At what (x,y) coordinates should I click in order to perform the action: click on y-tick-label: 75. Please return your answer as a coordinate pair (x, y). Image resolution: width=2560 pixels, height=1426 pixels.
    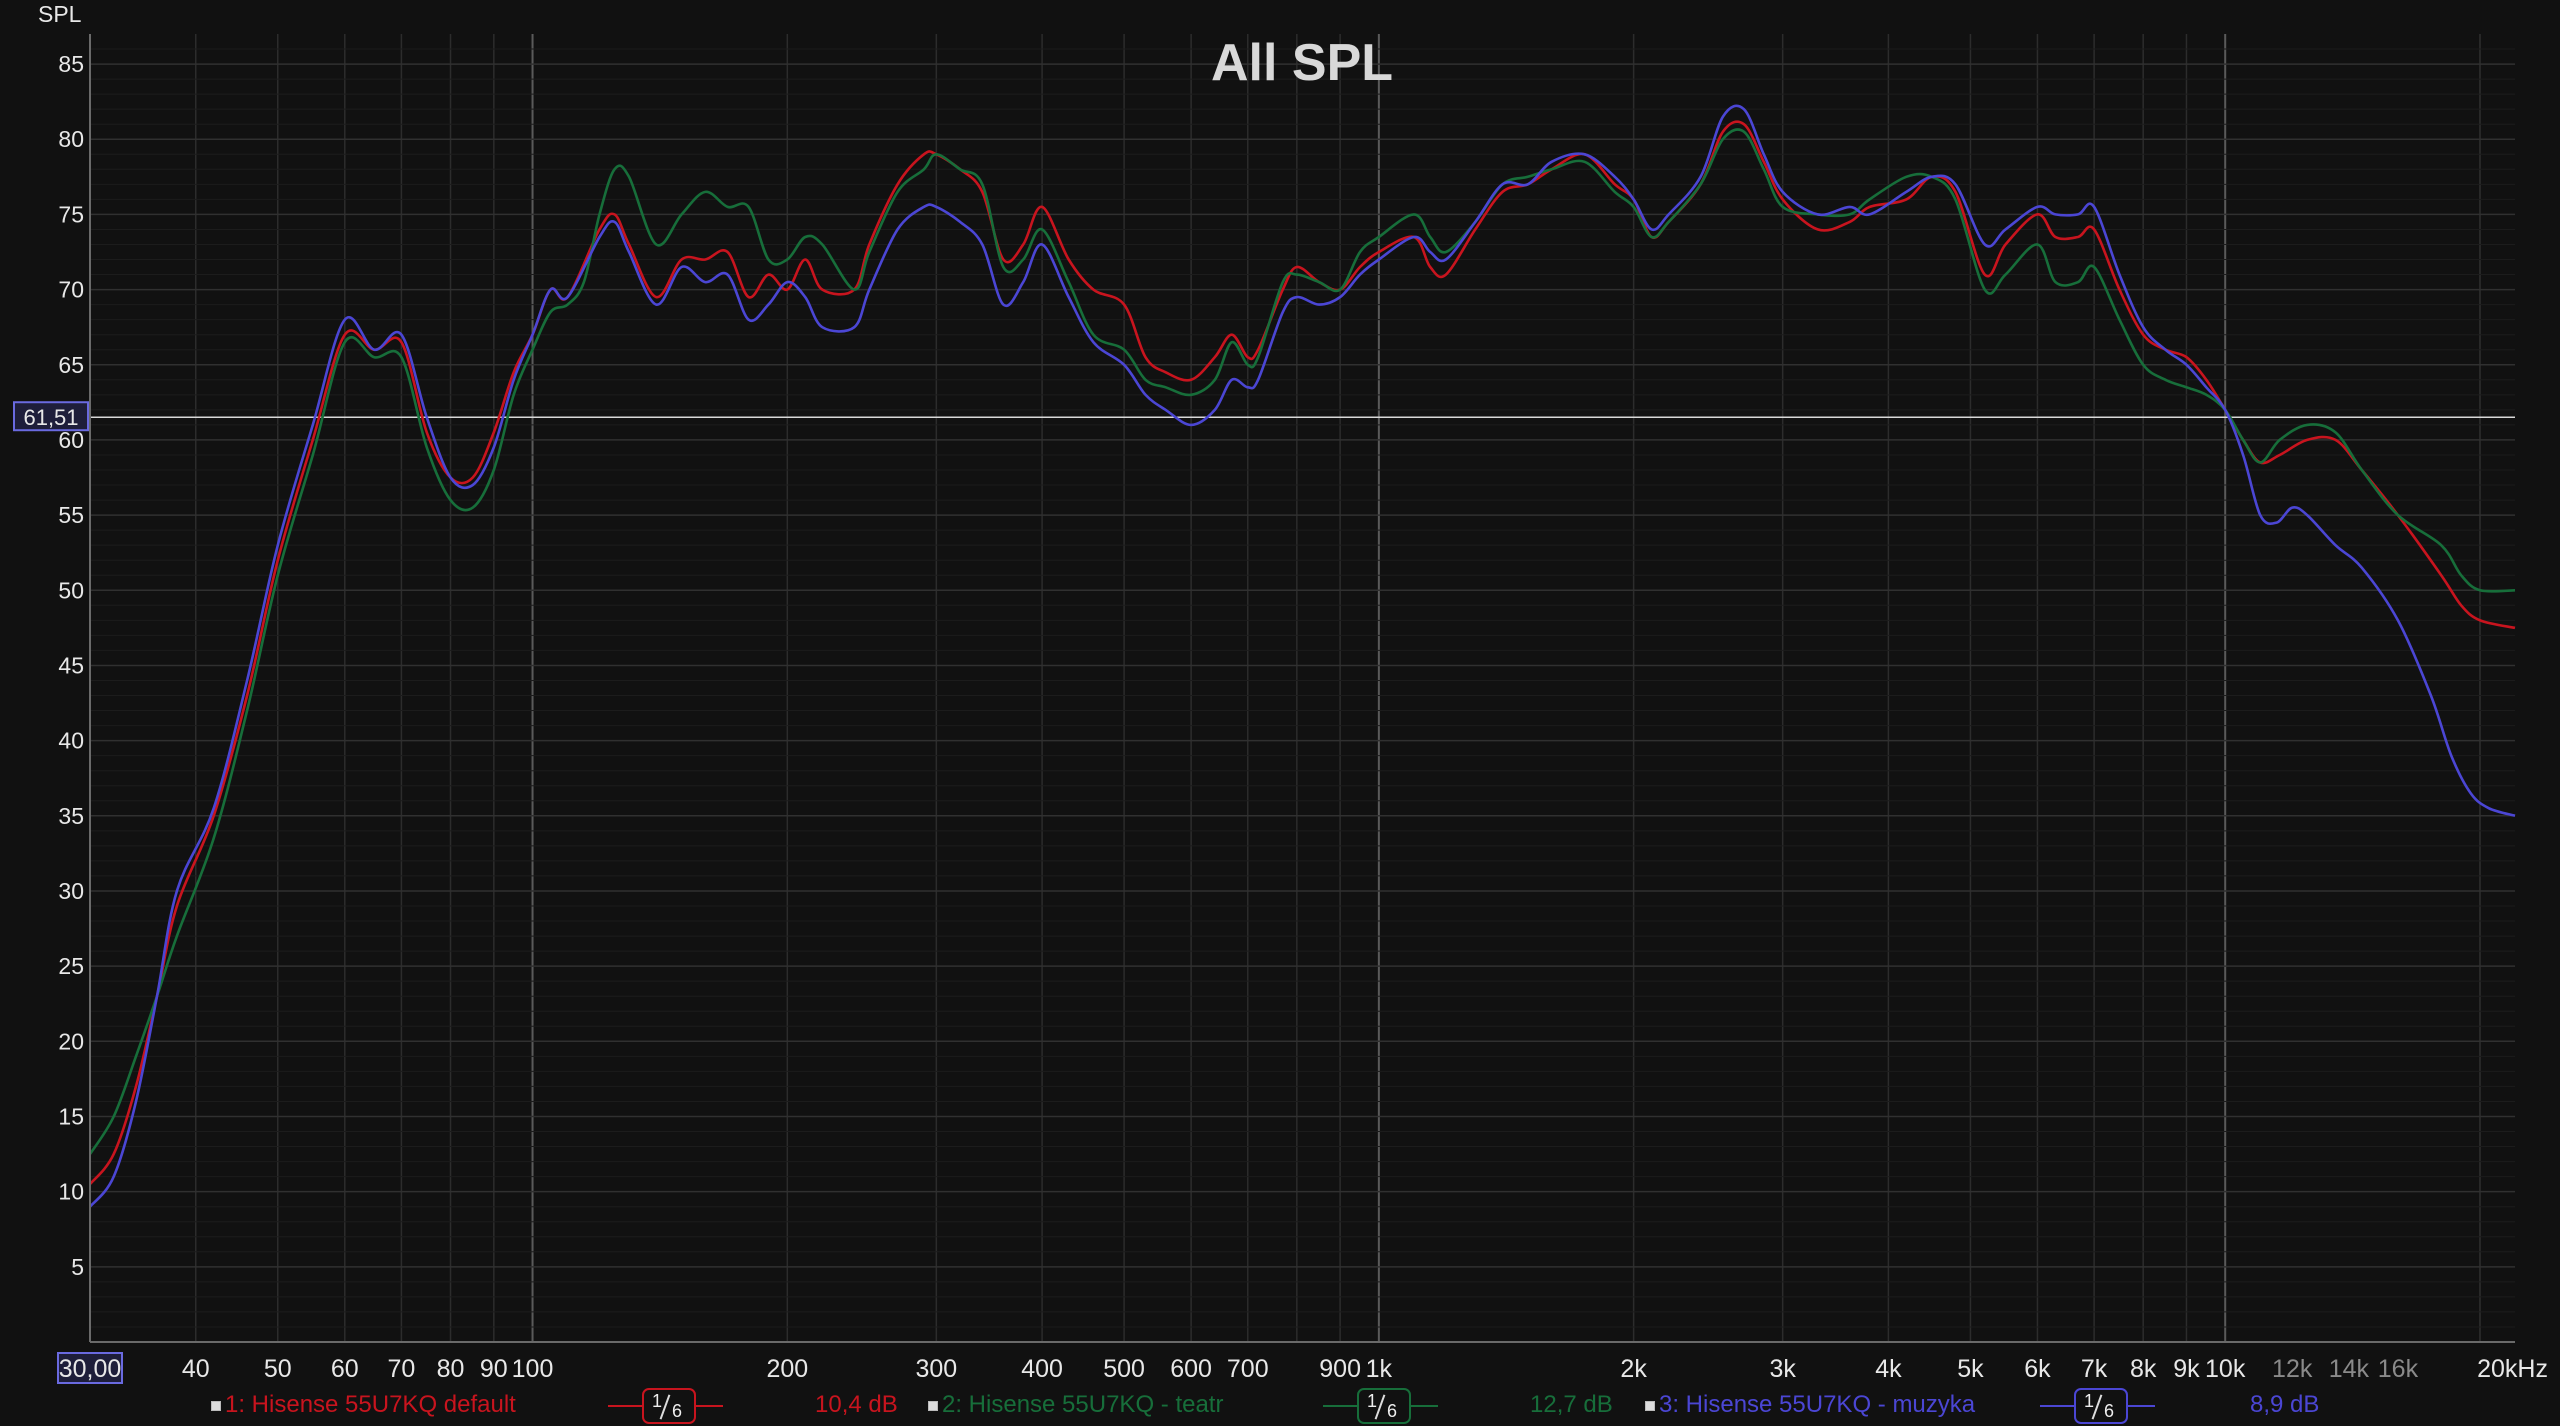
    Looking at the image, I should click on (71, 214).